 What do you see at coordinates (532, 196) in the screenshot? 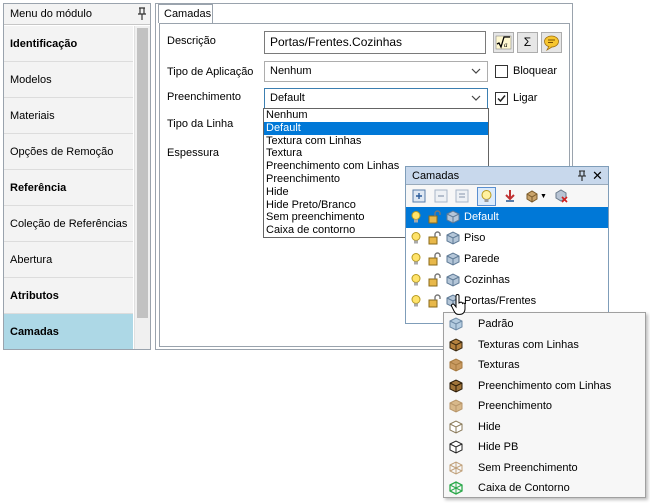
I see `box-dropdown-icon` at bounding box center [532, 196].